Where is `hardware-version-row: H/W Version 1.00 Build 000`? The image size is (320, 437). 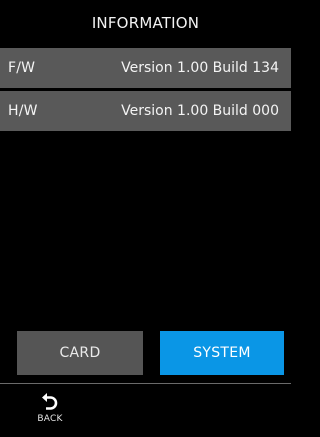 hardware-version-row: H/W Version 1.00 Build 000 is located at coordinates (145, 111).